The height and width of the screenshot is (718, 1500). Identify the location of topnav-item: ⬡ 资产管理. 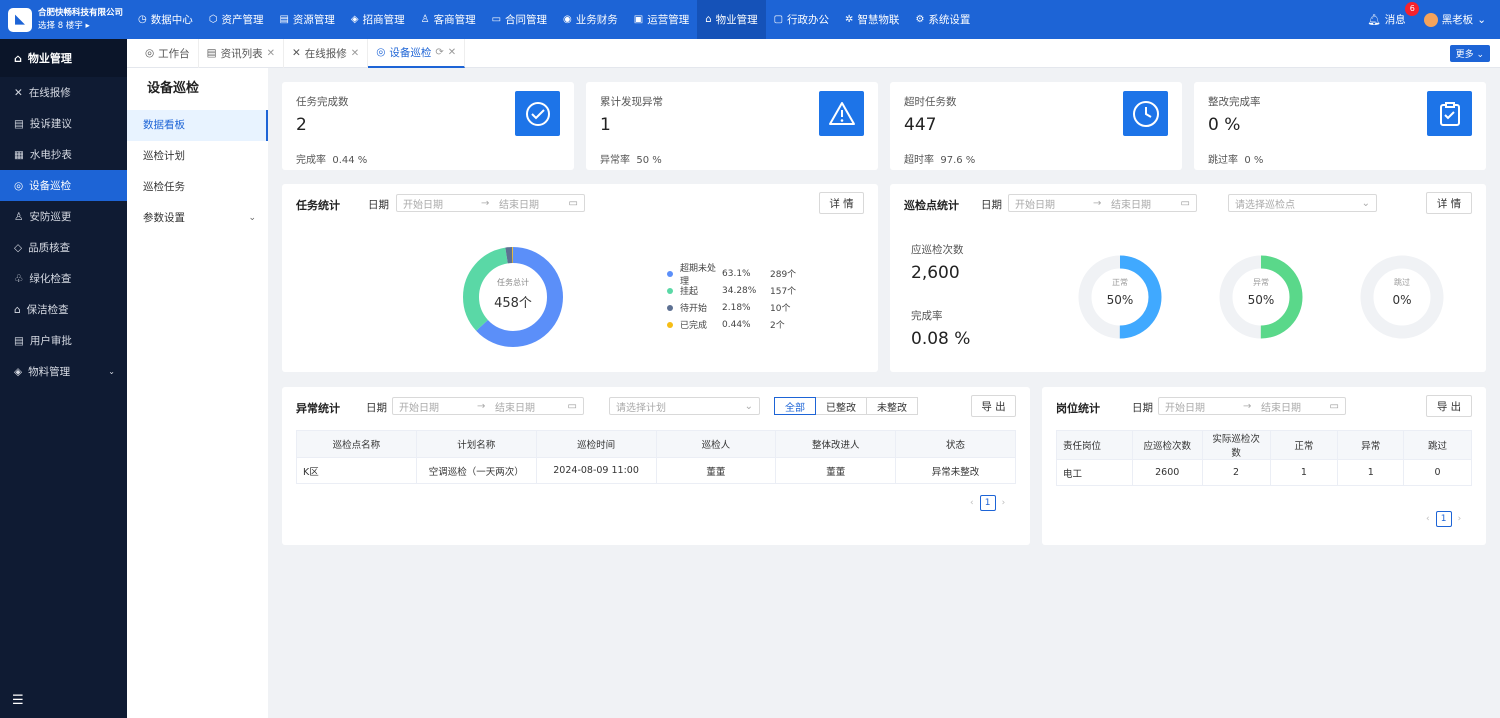
(236, 19).